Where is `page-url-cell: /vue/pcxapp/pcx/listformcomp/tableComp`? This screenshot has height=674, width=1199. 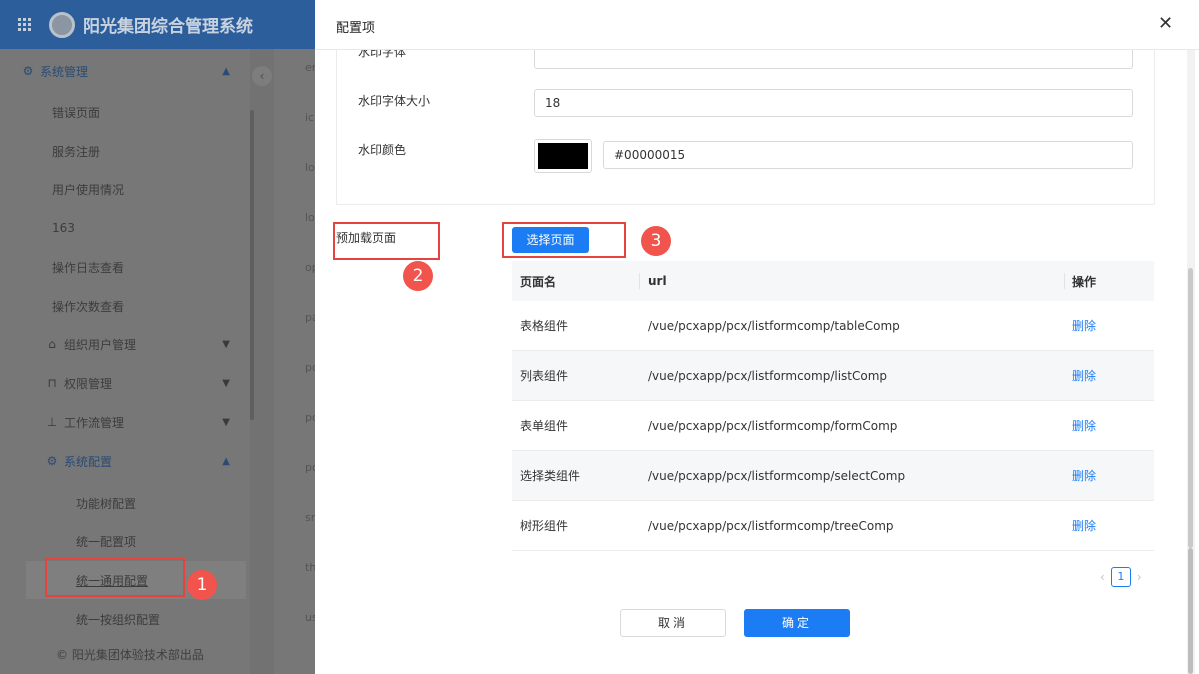
page-url-cell: /vue/pcxapp/pcx/listformcomp/tableComp is located at coordinates (774, 325).